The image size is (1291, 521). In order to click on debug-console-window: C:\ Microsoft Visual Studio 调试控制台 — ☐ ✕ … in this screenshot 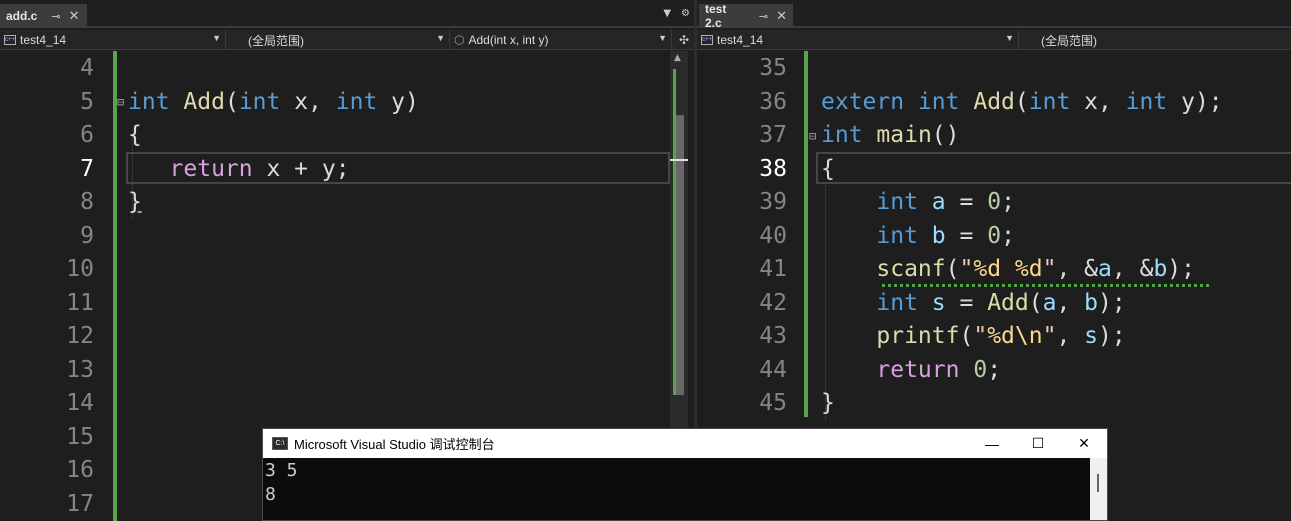, I will do `click(685, 474)`.